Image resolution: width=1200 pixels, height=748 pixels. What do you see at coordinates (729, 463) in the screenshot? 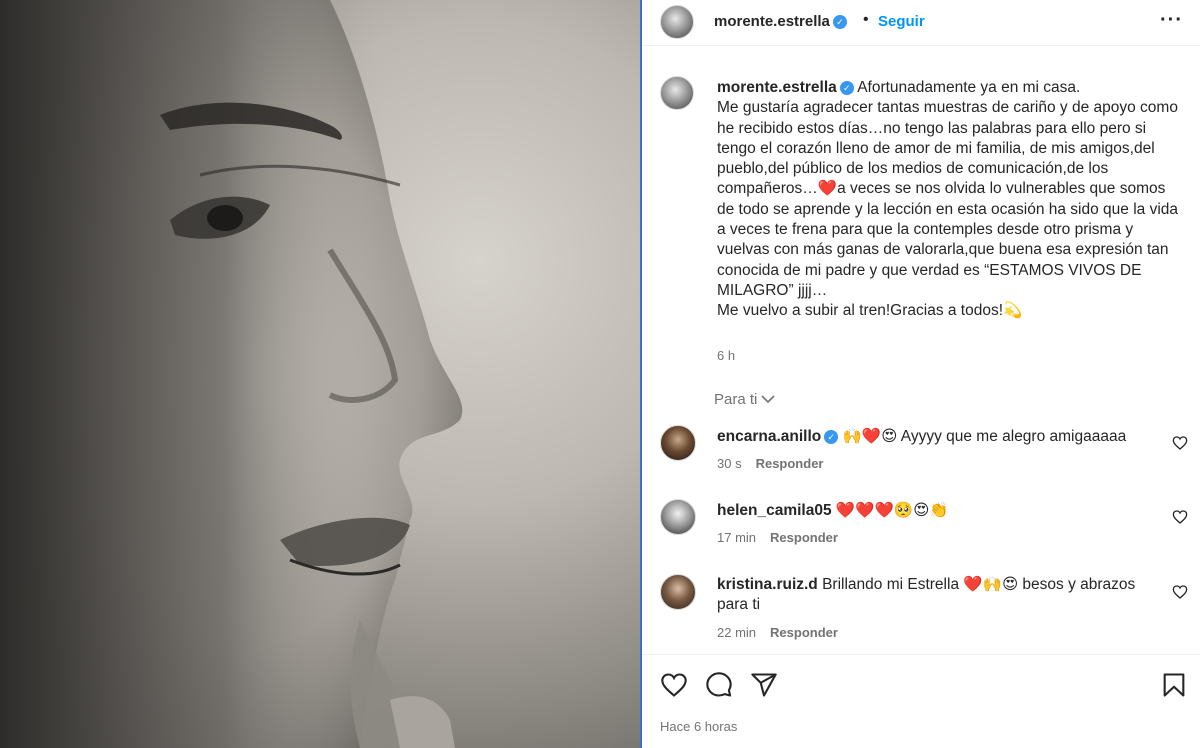
I see `comment-time: 30 s` at bounding box center [729, 463].